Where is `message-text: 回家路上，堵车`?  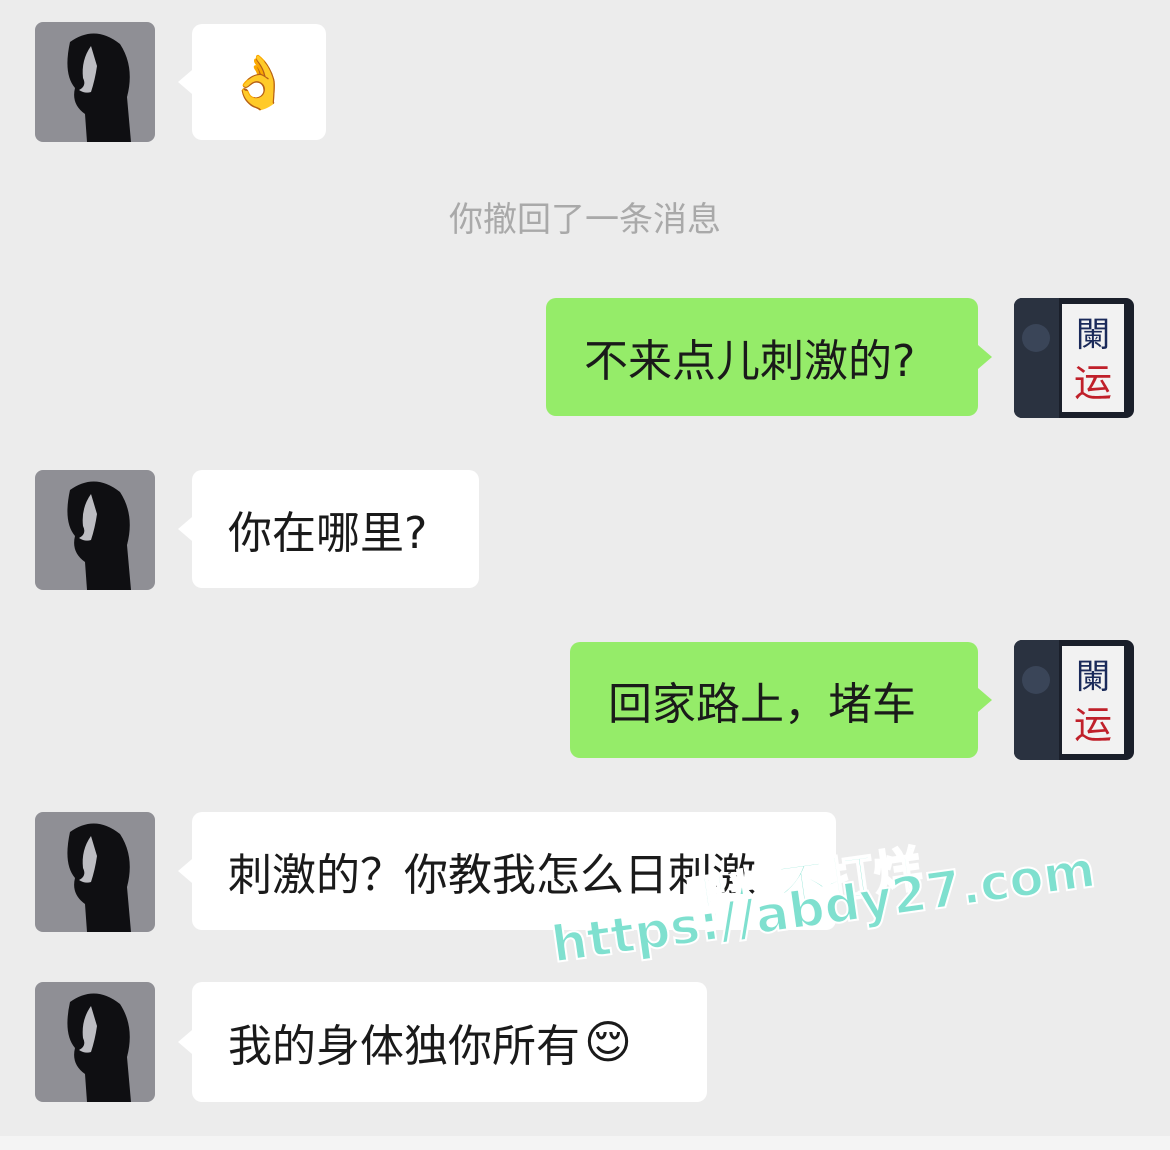 message-text: 回家路上，堵车 is located at coordinates (762, 704).